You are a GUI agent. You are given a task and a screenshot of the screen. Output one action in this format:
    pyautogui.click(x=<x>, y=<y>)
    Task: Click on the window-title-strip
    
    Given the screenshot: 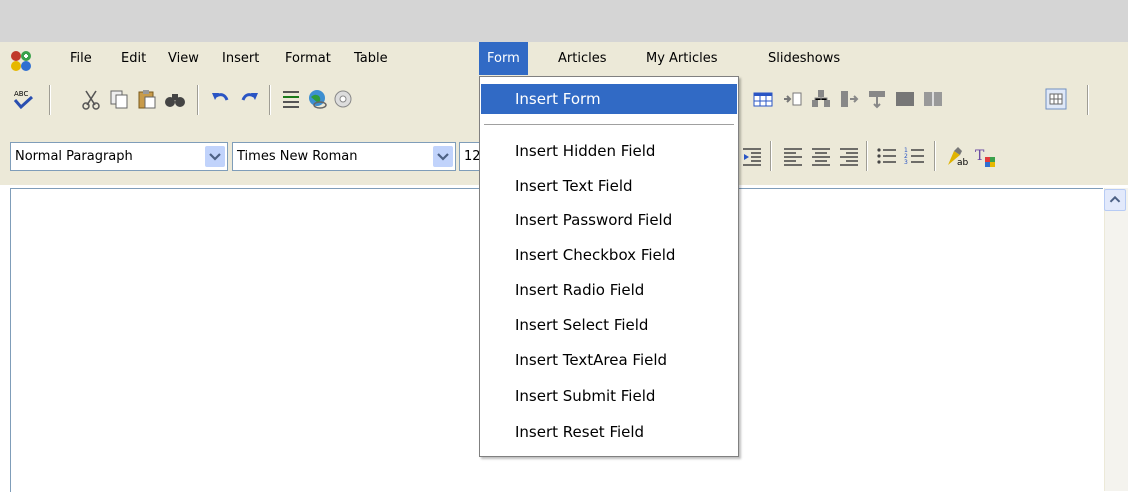 What is the action you would take?
    pyautogui.click(x=564, y=21)
    